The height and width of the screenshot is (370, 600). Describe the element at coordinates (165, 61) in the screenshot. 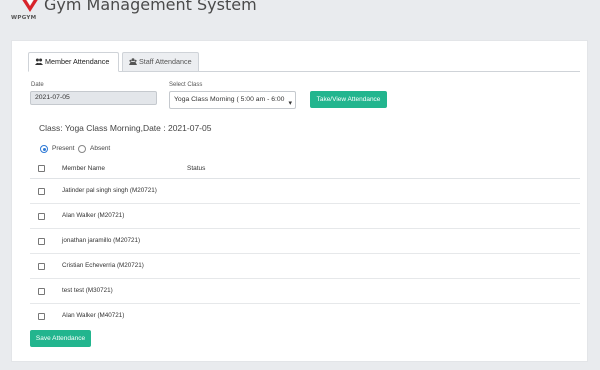

I see `tab-label: Staff Attendance` at that location.